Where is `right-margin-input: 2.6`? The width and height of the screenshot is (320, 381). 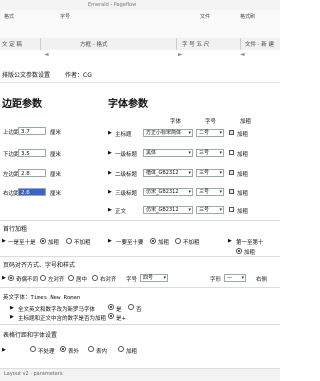 right-margin-input: 2.6 is located at coordinates (32, 192).